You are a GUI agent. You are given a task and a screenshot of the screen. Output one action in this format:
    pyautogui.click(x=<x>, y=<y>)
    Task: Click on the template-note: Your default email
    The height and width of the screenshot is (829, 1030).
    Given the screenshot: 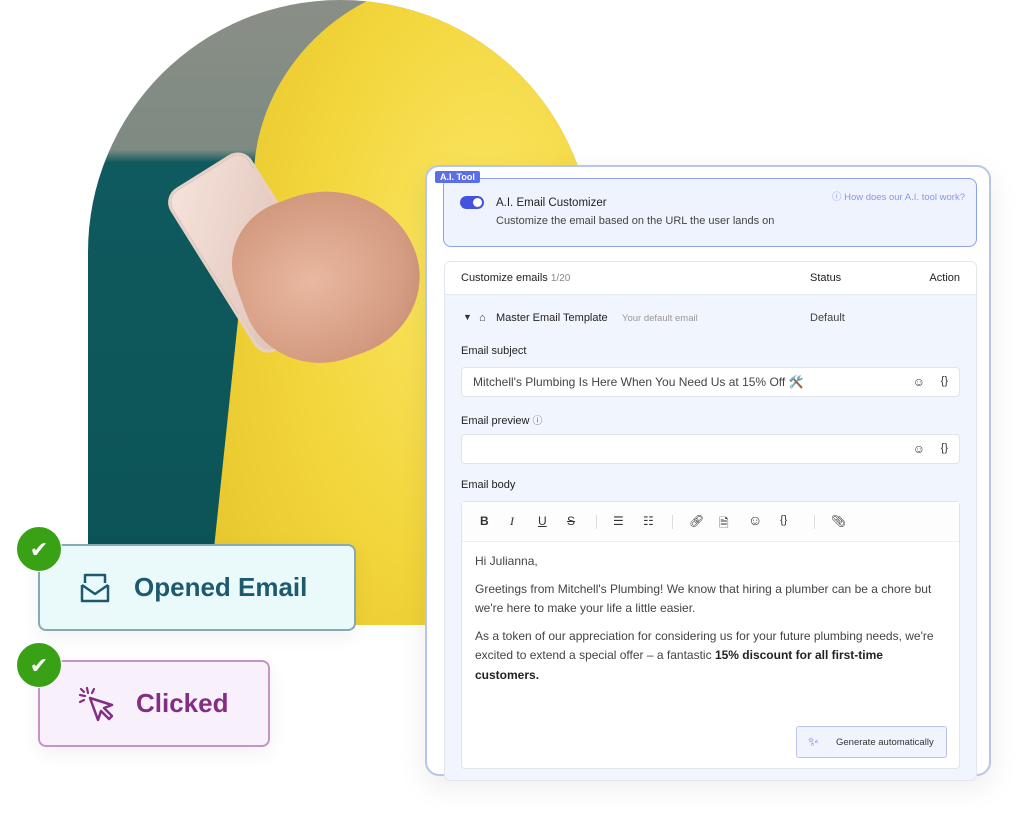 What is the action you would take?
    pyautogui.click(x=660, y=318)
    